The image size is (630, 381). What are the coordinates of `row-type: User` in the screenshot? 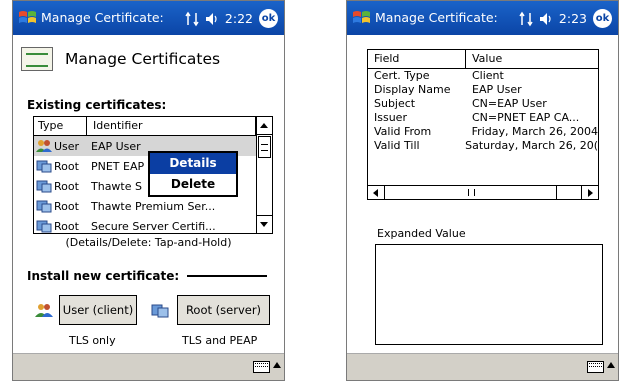 It's located at (67, 146).